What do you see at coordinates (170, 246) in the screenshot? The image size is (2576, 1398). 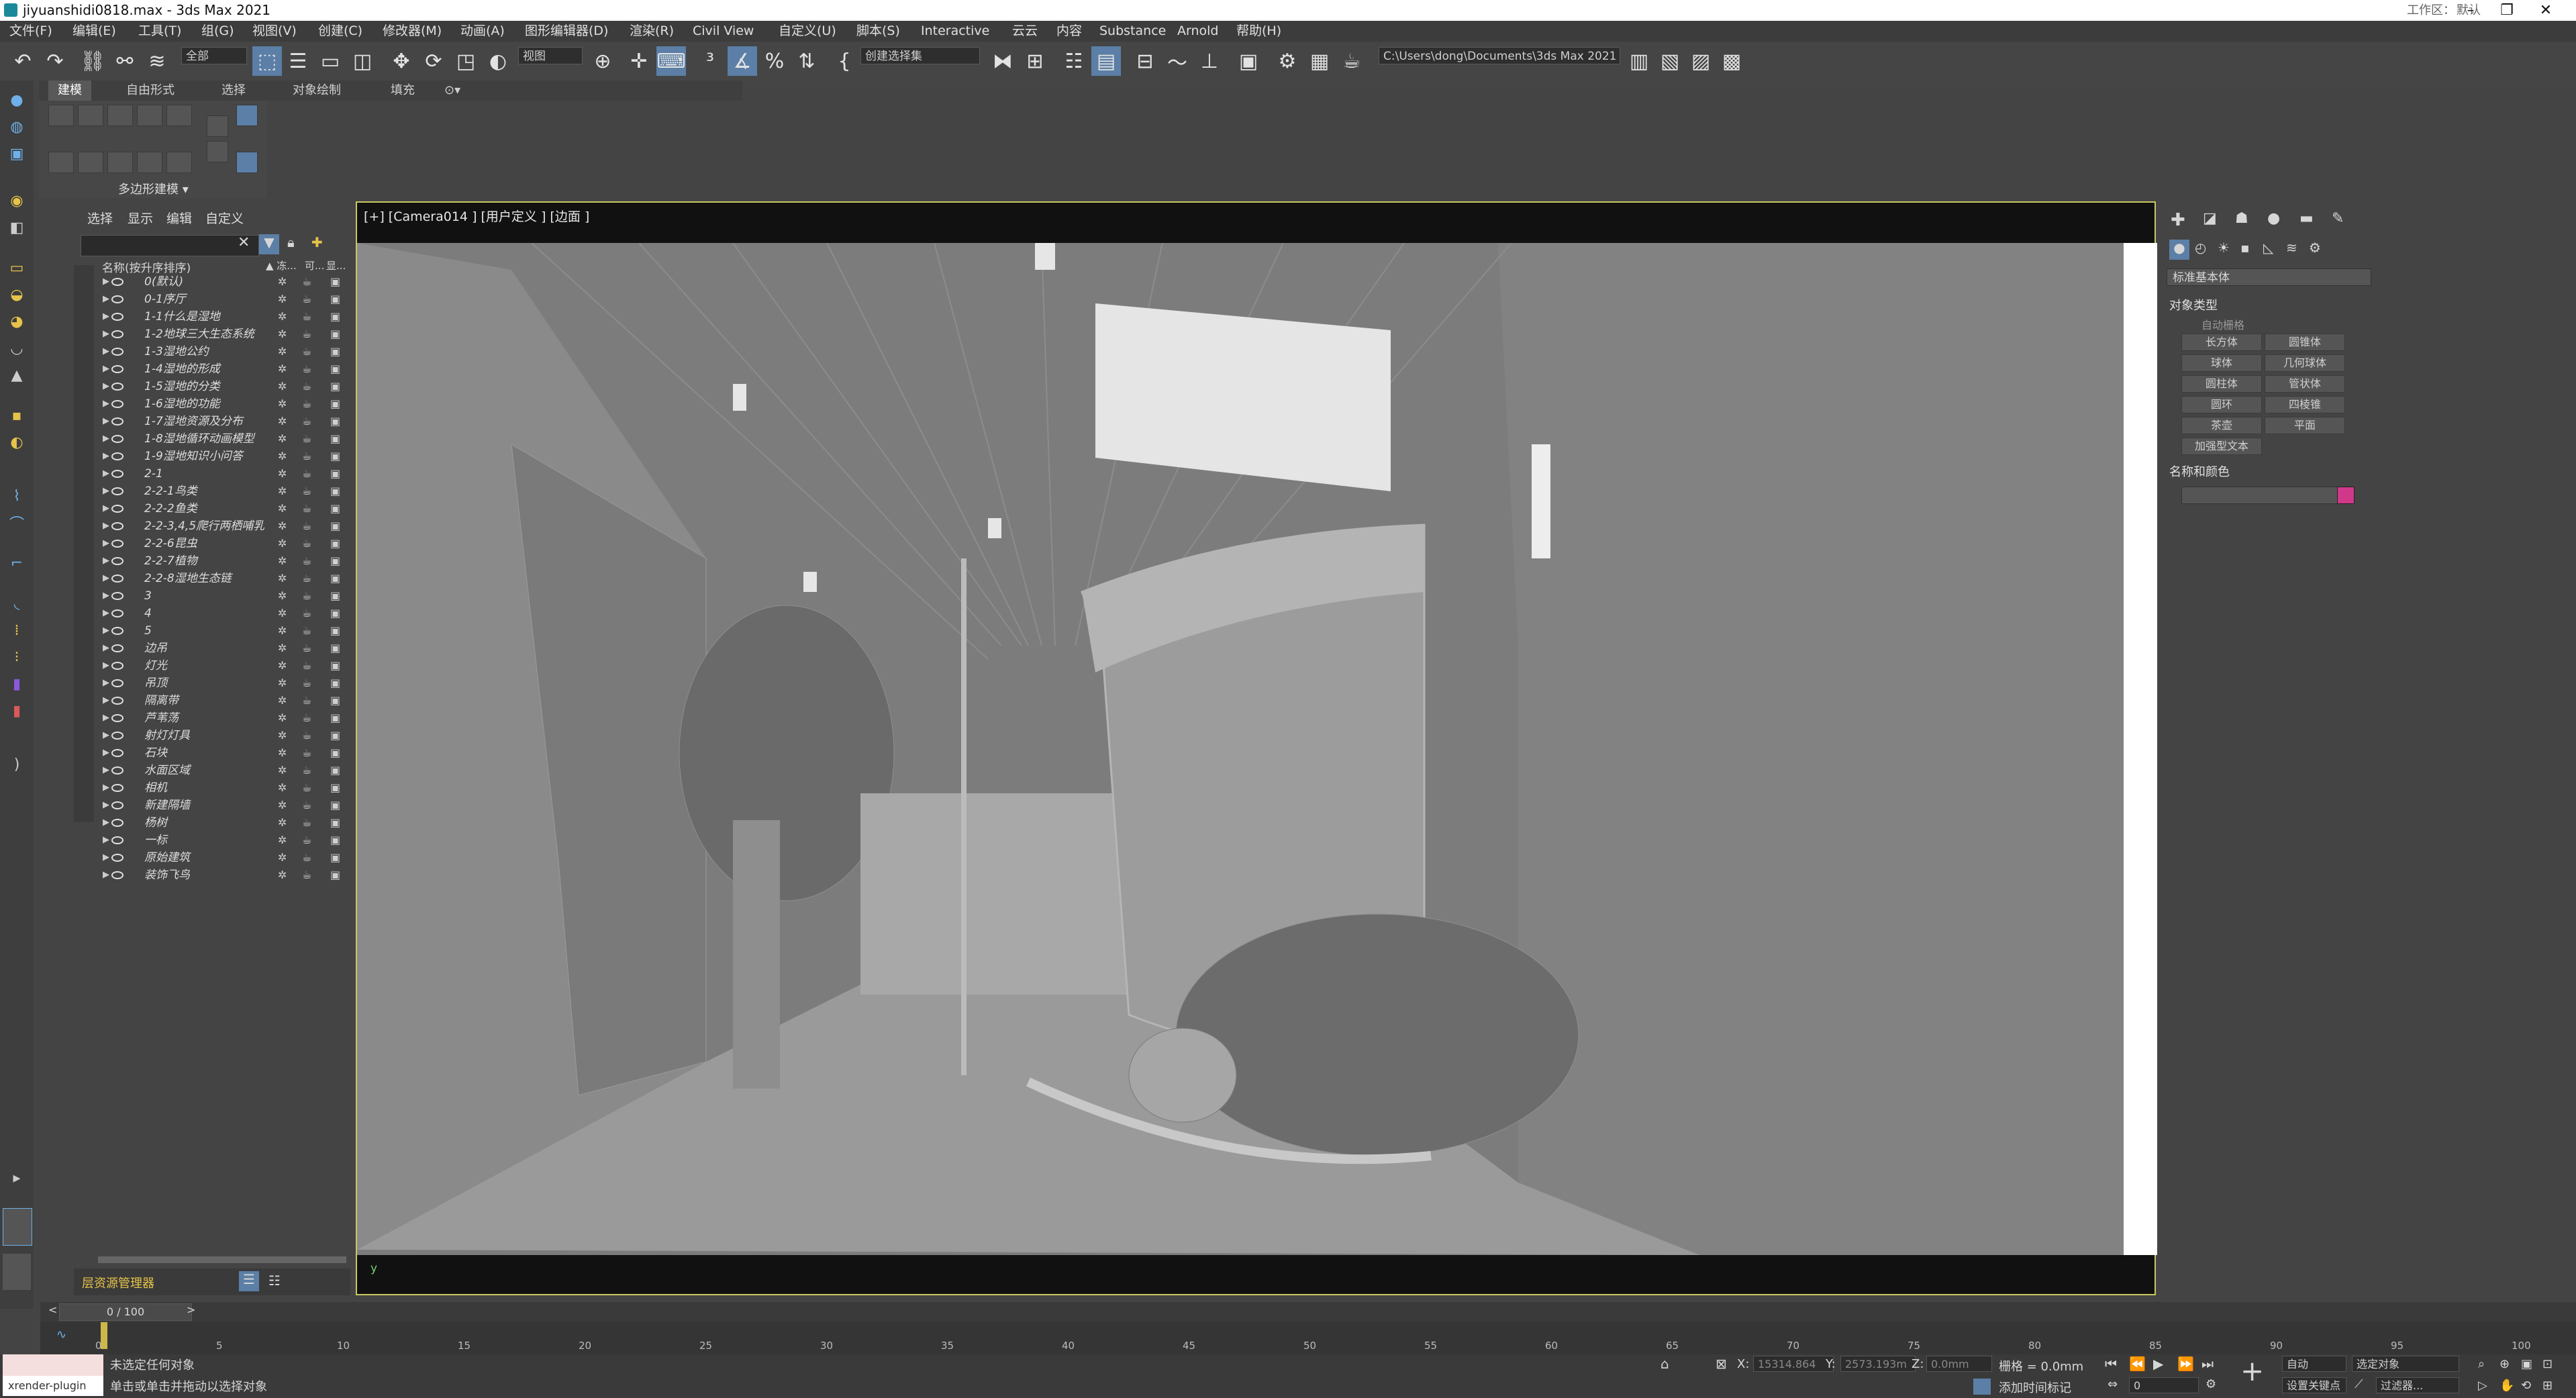 I see `explorer-search-input` at bounding box center [170, 246].